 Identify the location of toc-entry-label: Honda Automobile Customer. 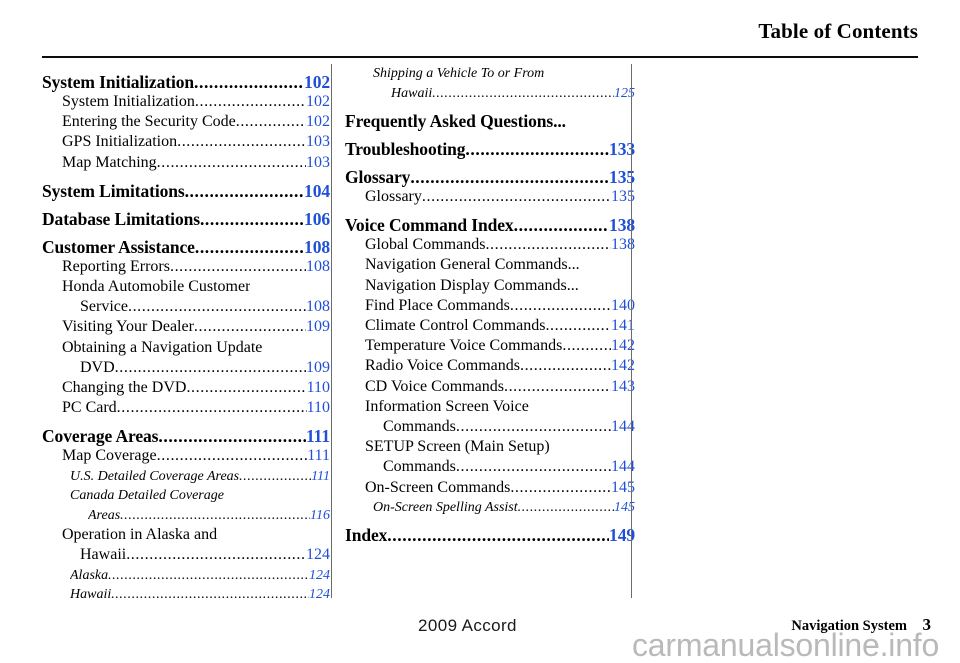
(156, 287).